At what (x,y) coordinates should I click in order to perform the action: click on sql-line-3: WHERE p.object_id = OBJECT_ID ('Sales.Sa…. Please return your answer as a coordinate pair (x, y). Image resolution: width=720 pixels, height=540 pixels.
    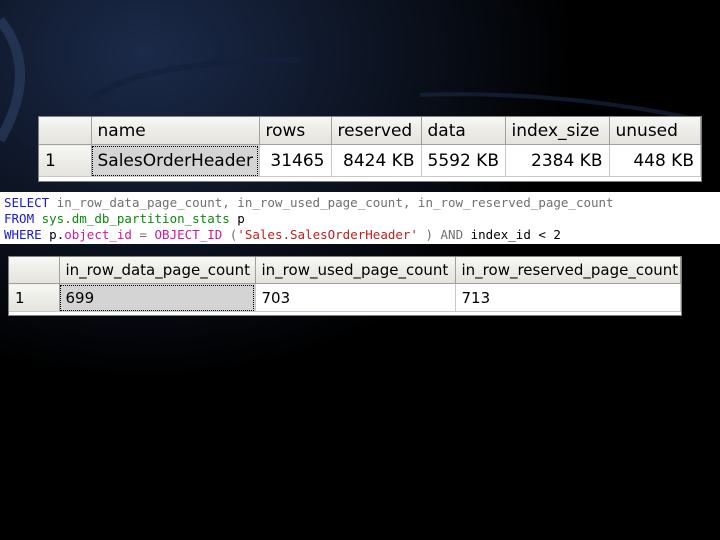
    Looking at the image, I should click on (362, 235).